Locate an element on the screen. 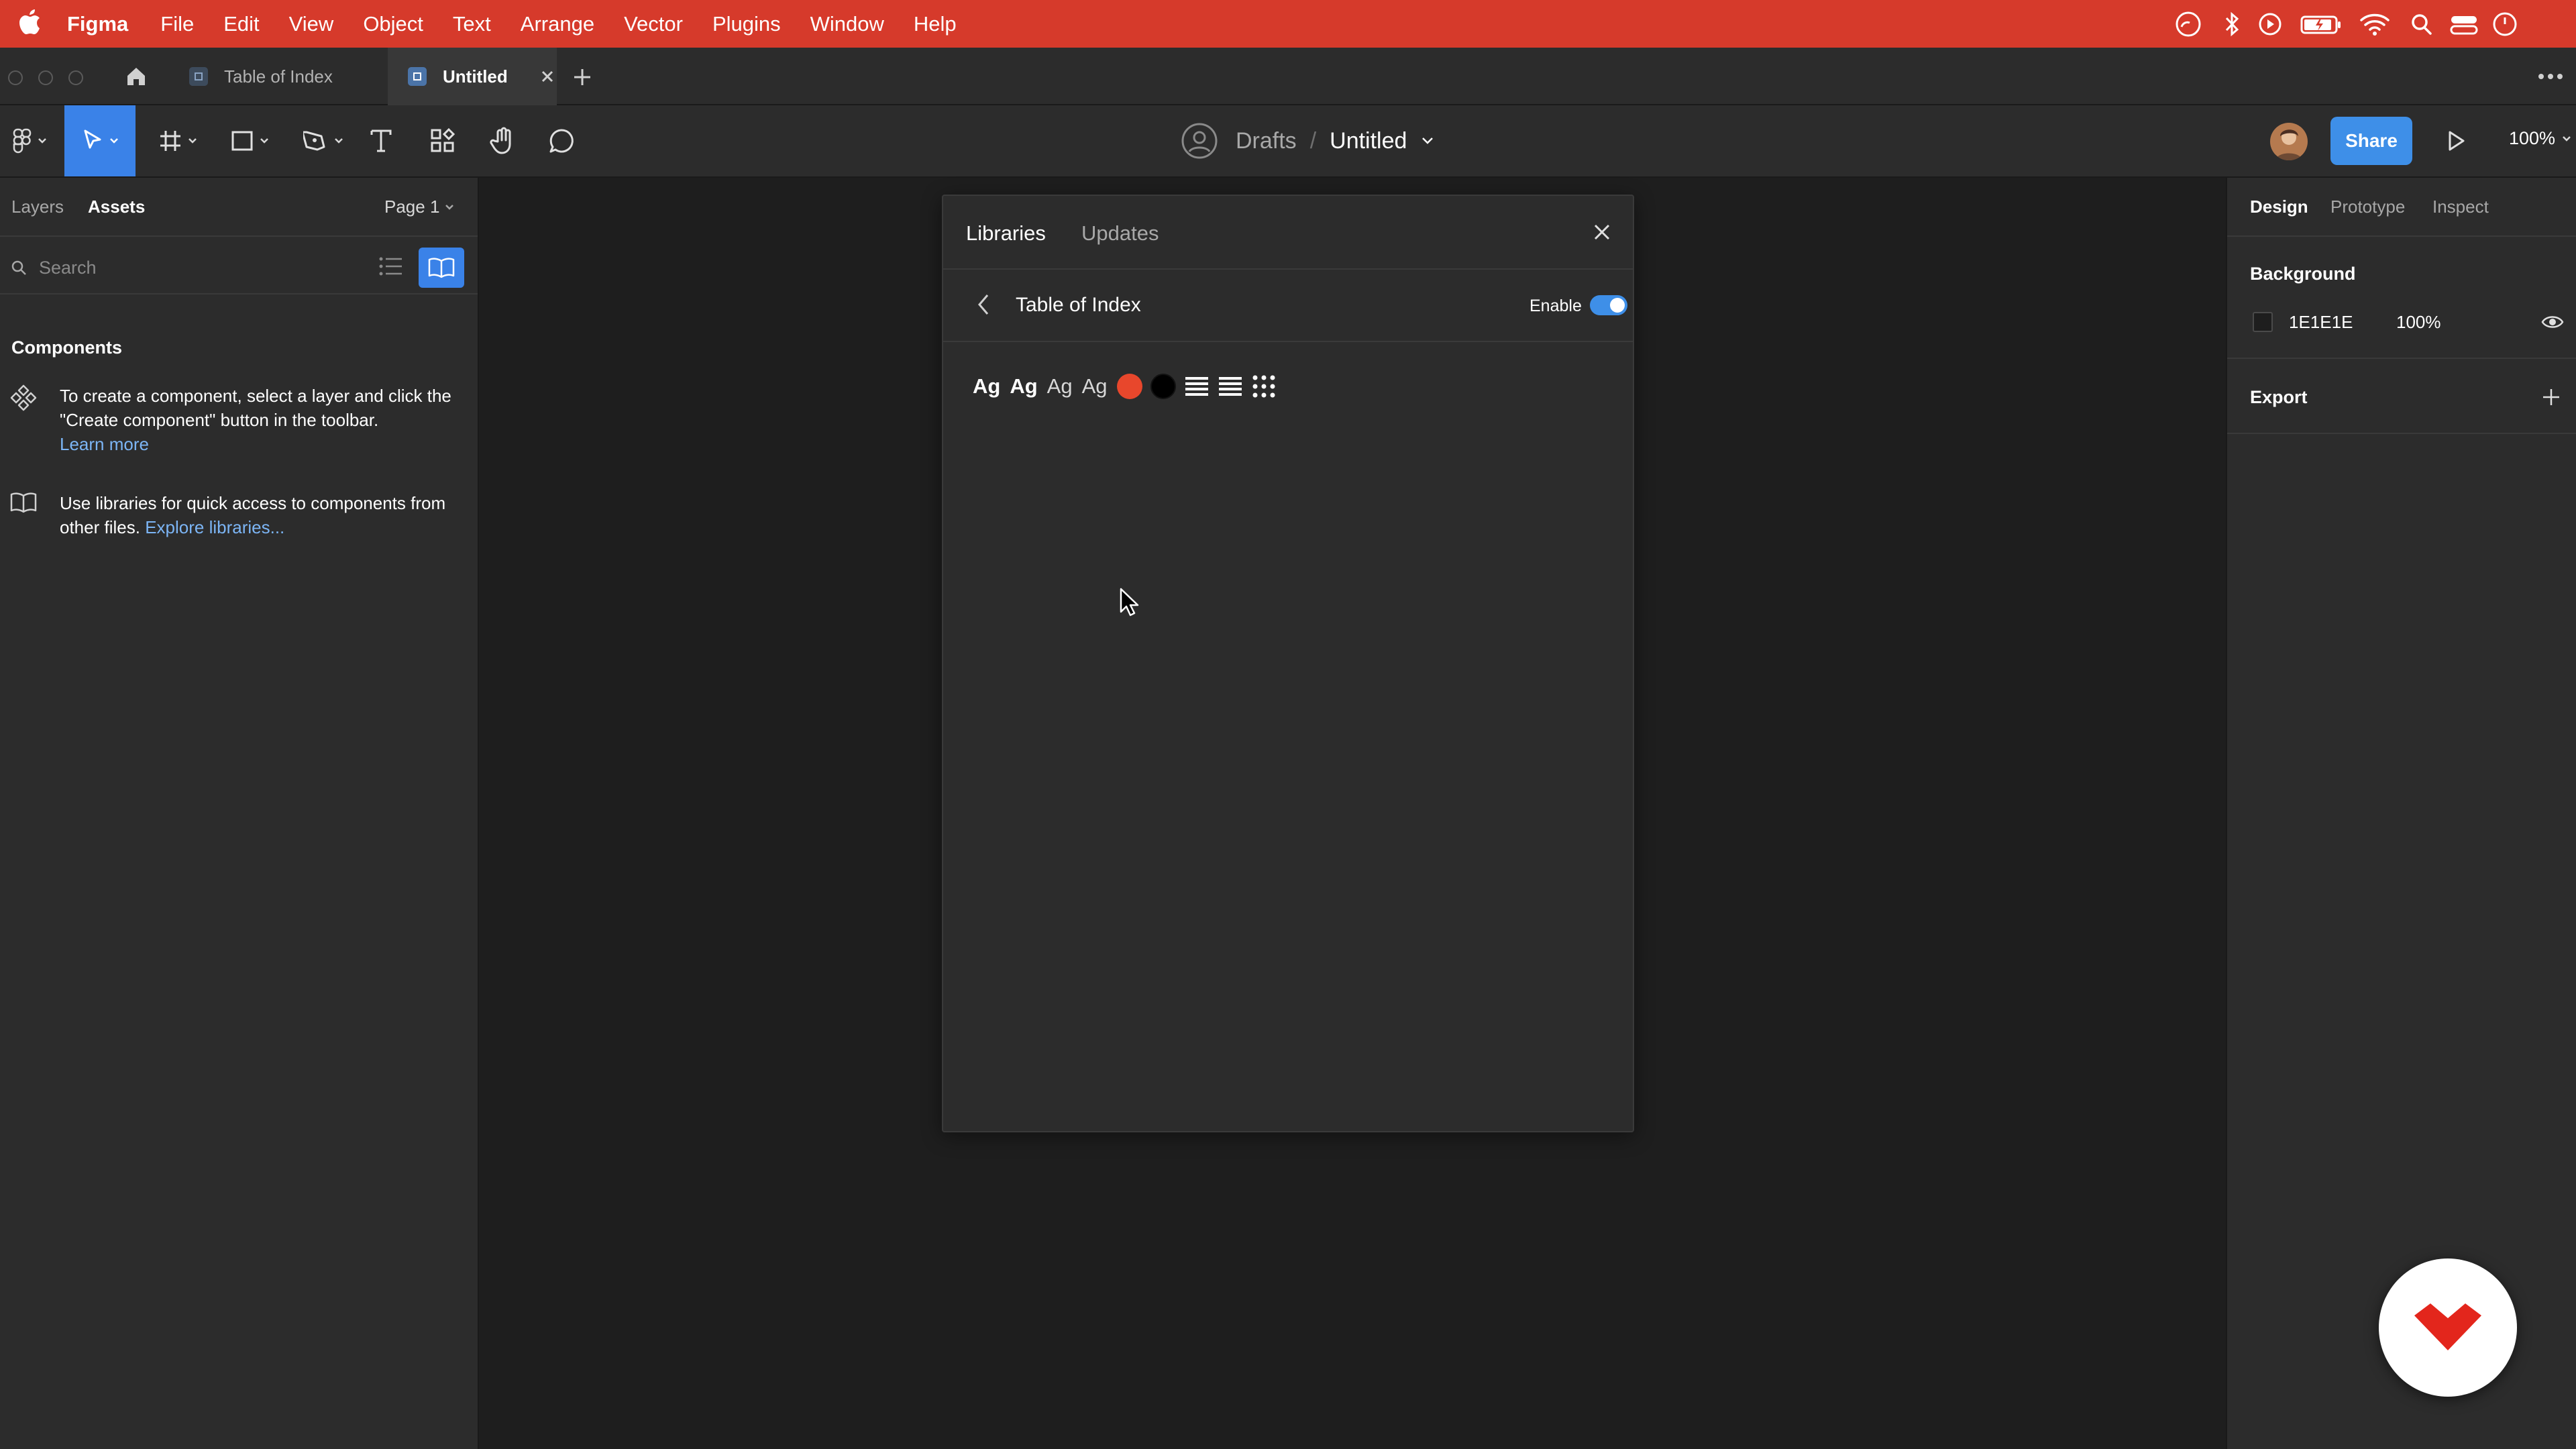 The height and width of the screenshot is (1449, 2576). breadcrumb-drafts: Drafts is located at coordinates (1266, 141).